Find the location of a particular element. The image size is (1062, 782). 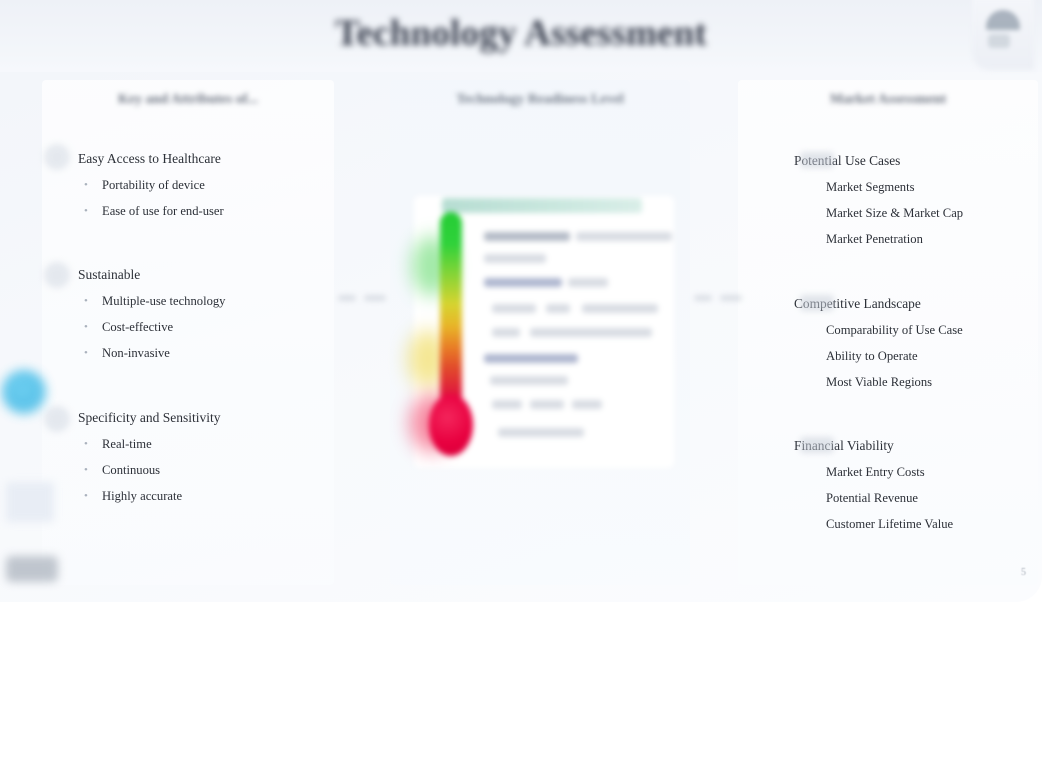

list-item: • Portability of device is located at coordinates (208, 185).